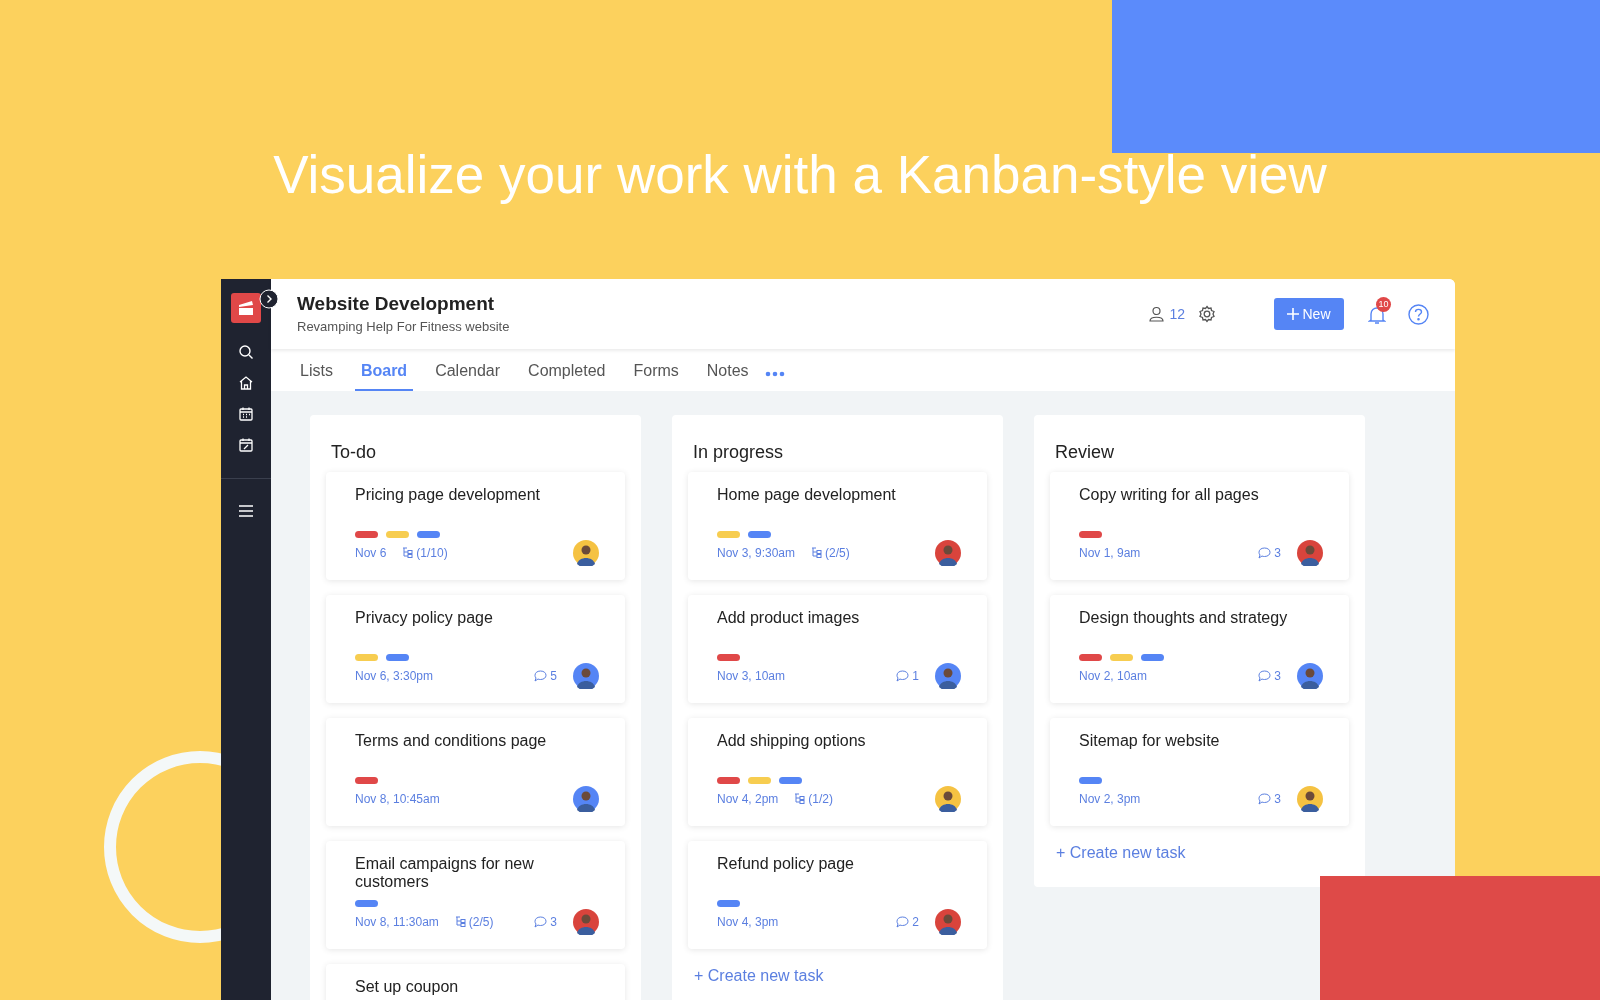 This screenshot has width=1600, height=1000. Describe the element at coordinates (475, 772) in the screenshot. I see `task-card: Terms and conditions page Nov 8, 10:45am` at that location.